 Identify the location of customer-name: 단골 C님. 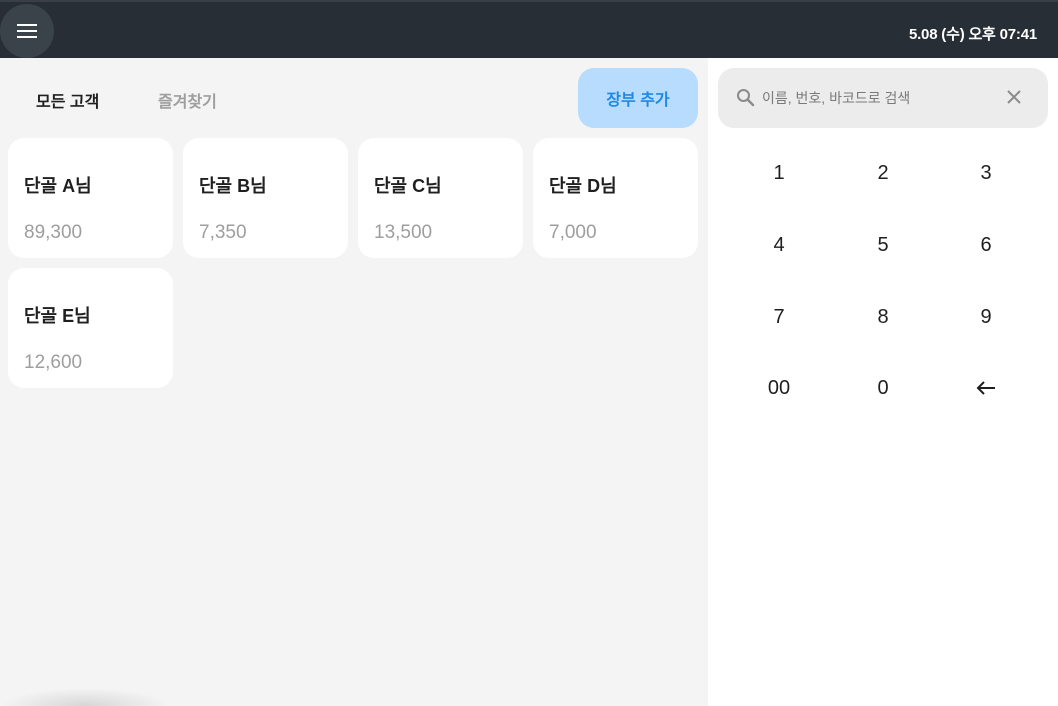
(408, 186).